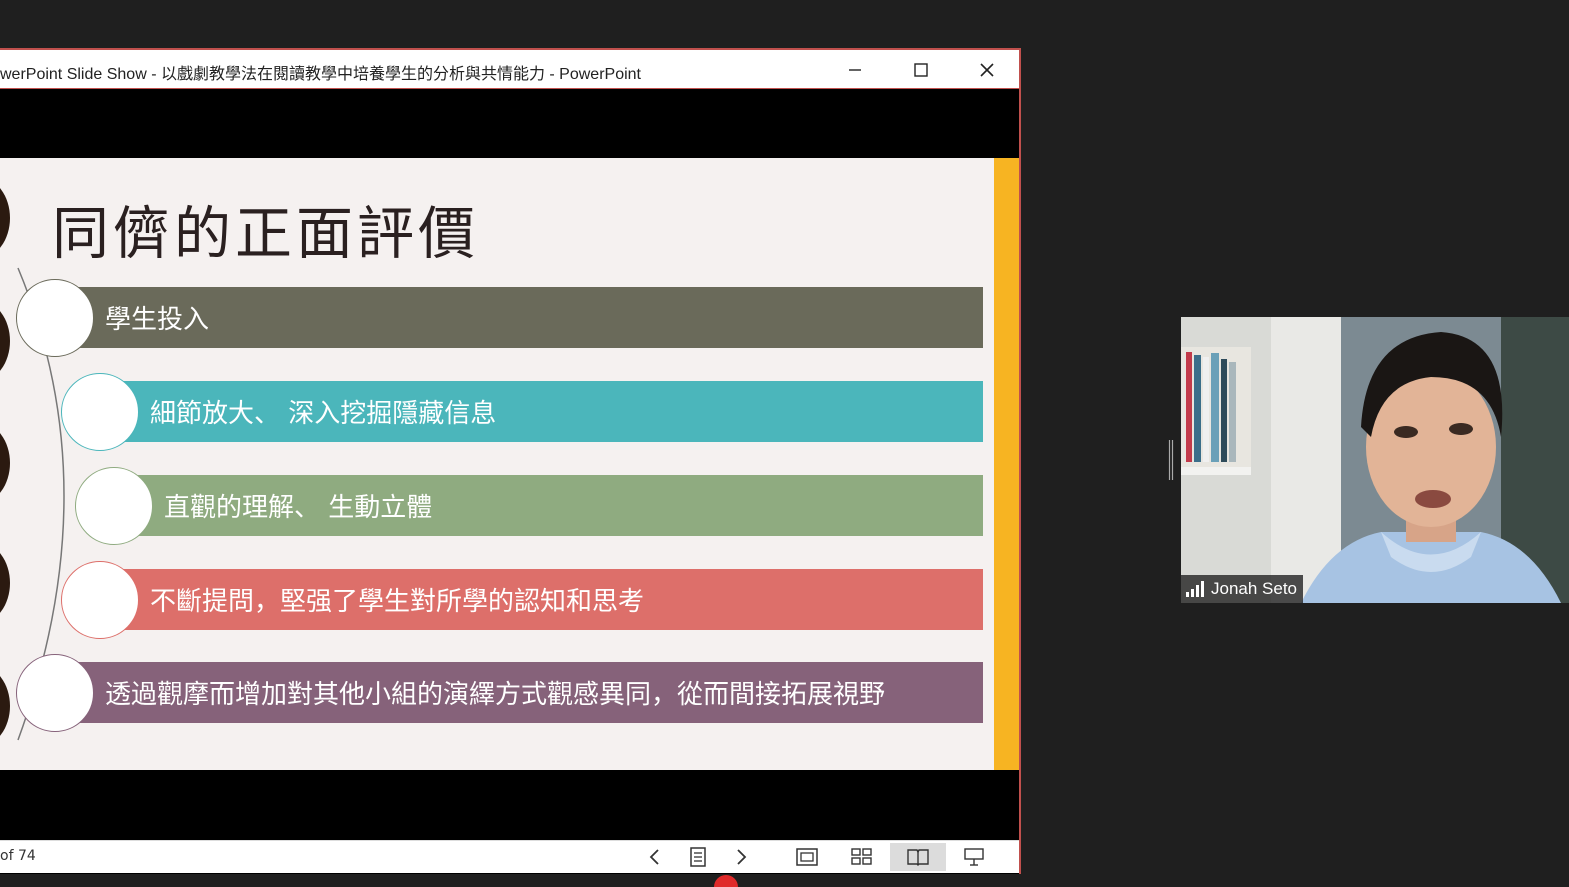 This screenshot has height=887, width=1569. I want to click on slide-counter: of 74, so click(18, 856).